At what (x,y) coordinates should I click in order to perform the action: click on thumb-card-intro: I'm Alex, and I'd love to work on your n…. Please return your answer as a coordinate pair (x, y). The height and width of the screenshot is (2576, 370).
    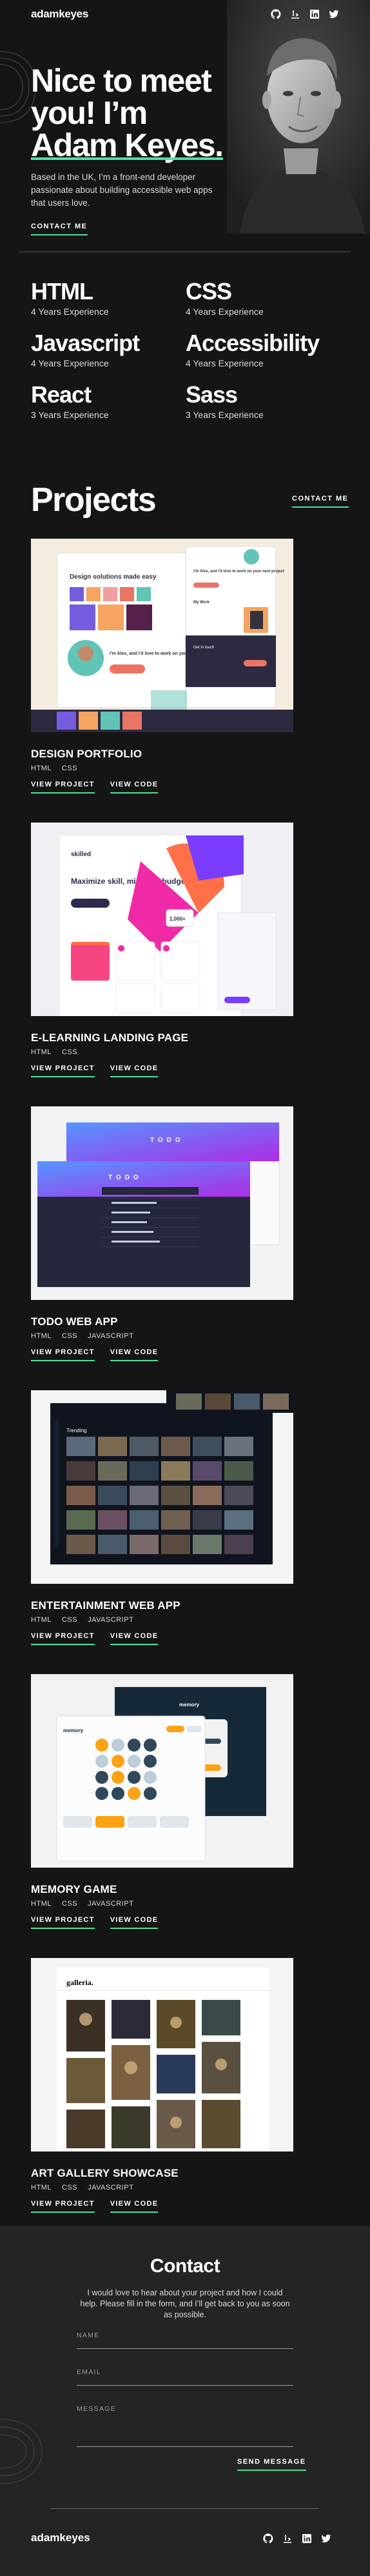
    Looking at the image, I should click on (238, 572).